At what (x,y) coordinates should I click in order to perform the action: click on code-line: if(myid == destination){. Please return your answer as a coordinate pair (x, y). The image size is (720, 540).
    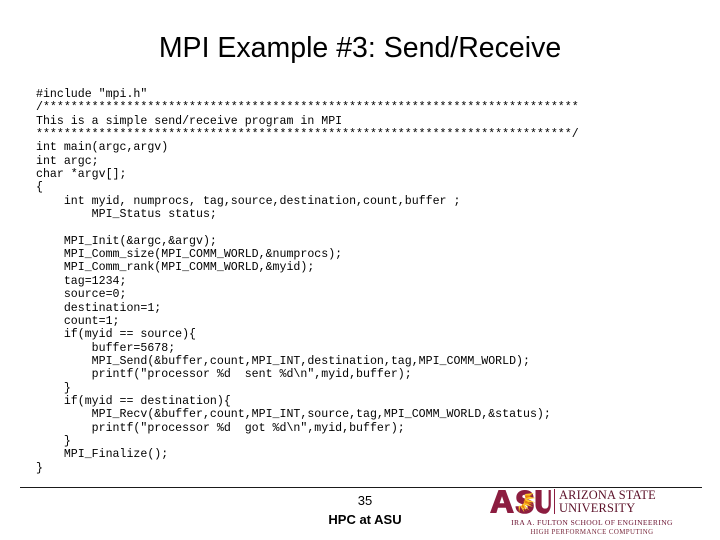
    Looking at the image, I should click on (133, 401).